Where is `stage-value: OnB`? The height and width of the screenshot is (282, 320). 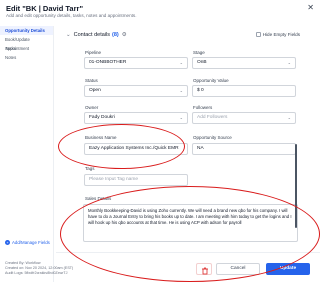
stage-value: OnB is located at coordinates (202, 62).